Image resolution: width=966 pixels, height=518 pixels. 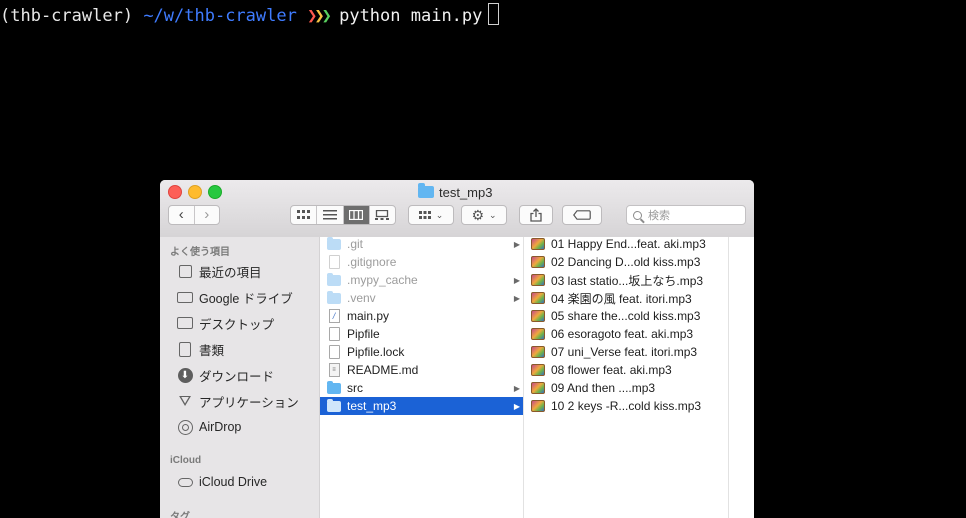 What do you see at coordinates (181, 215) in the screenshot?
I see `back-button: ‹` at bounding box center [181, 215].